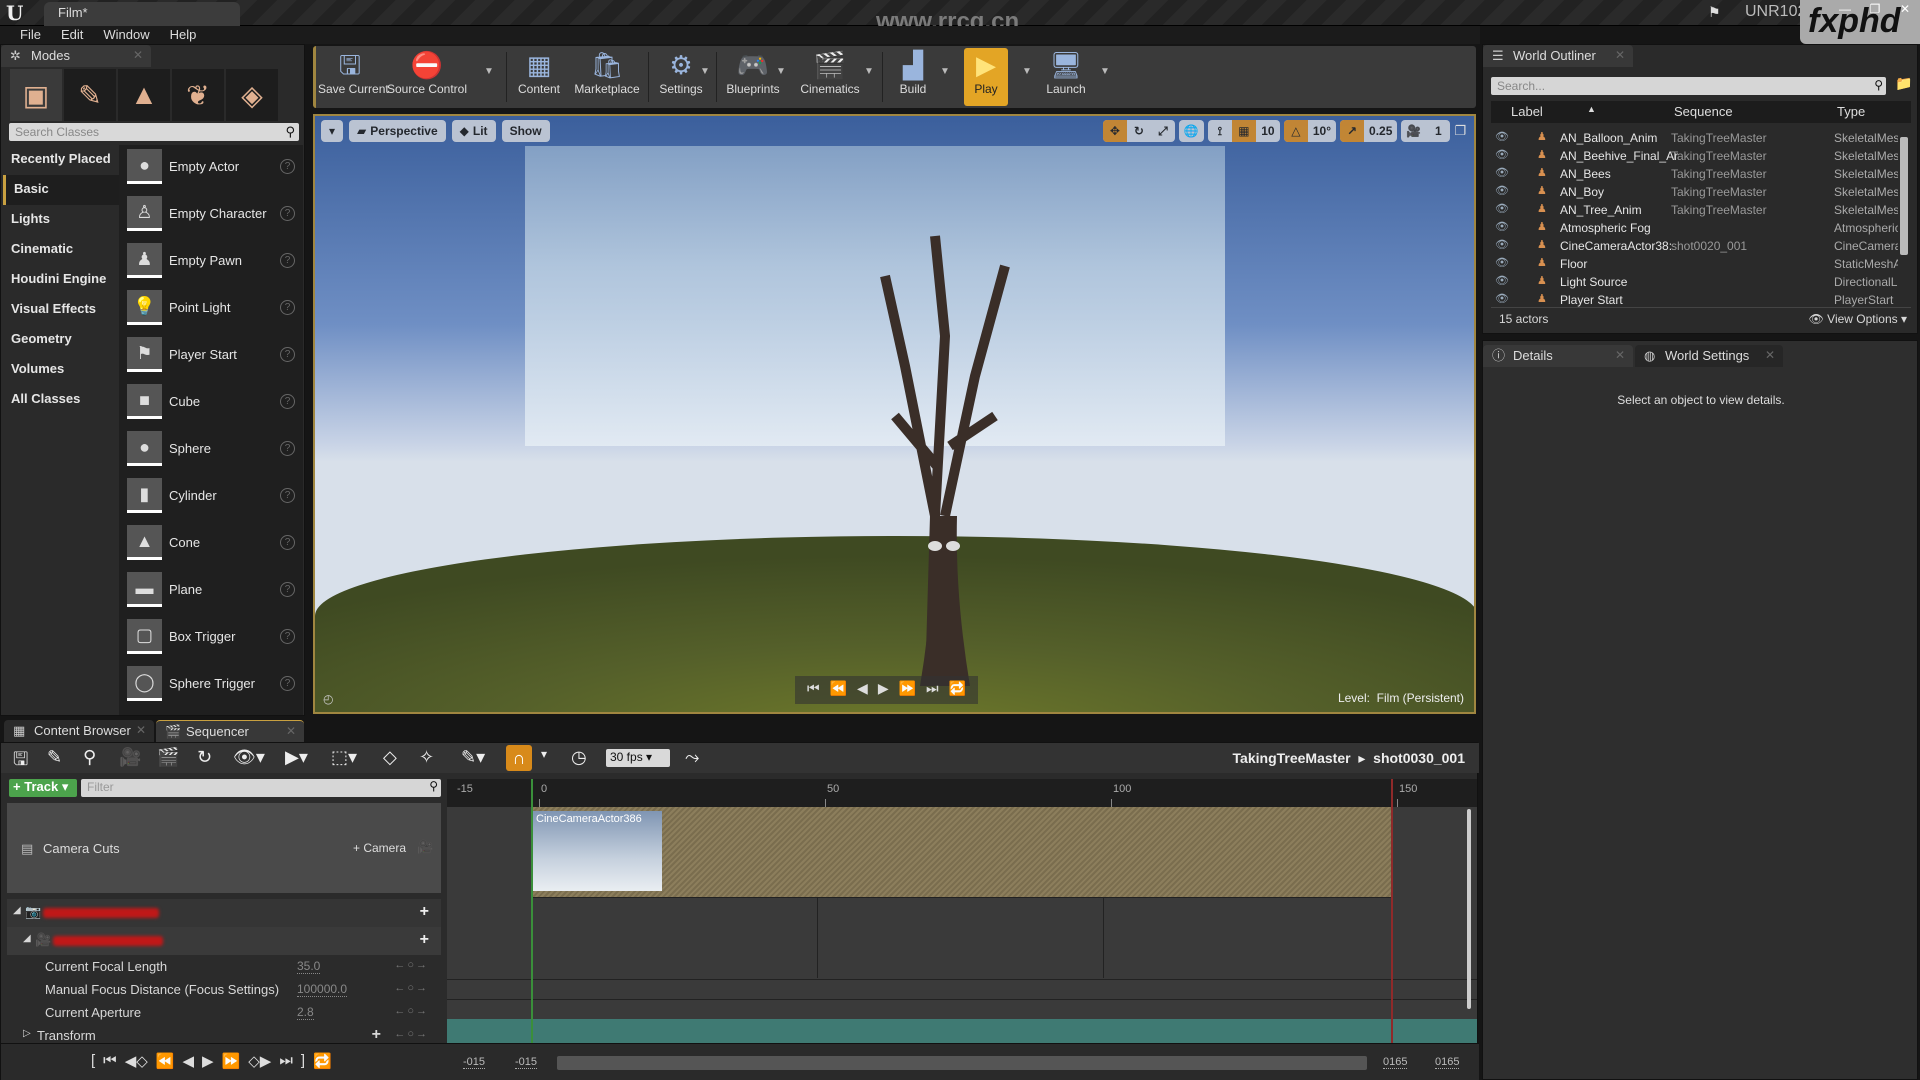 The width and height of the screenshot is (1920, 1080). Describe the element at coordinates (76, 56) in the screenshot. I see `tab-modes: ✲ Modes ✕` at that location.